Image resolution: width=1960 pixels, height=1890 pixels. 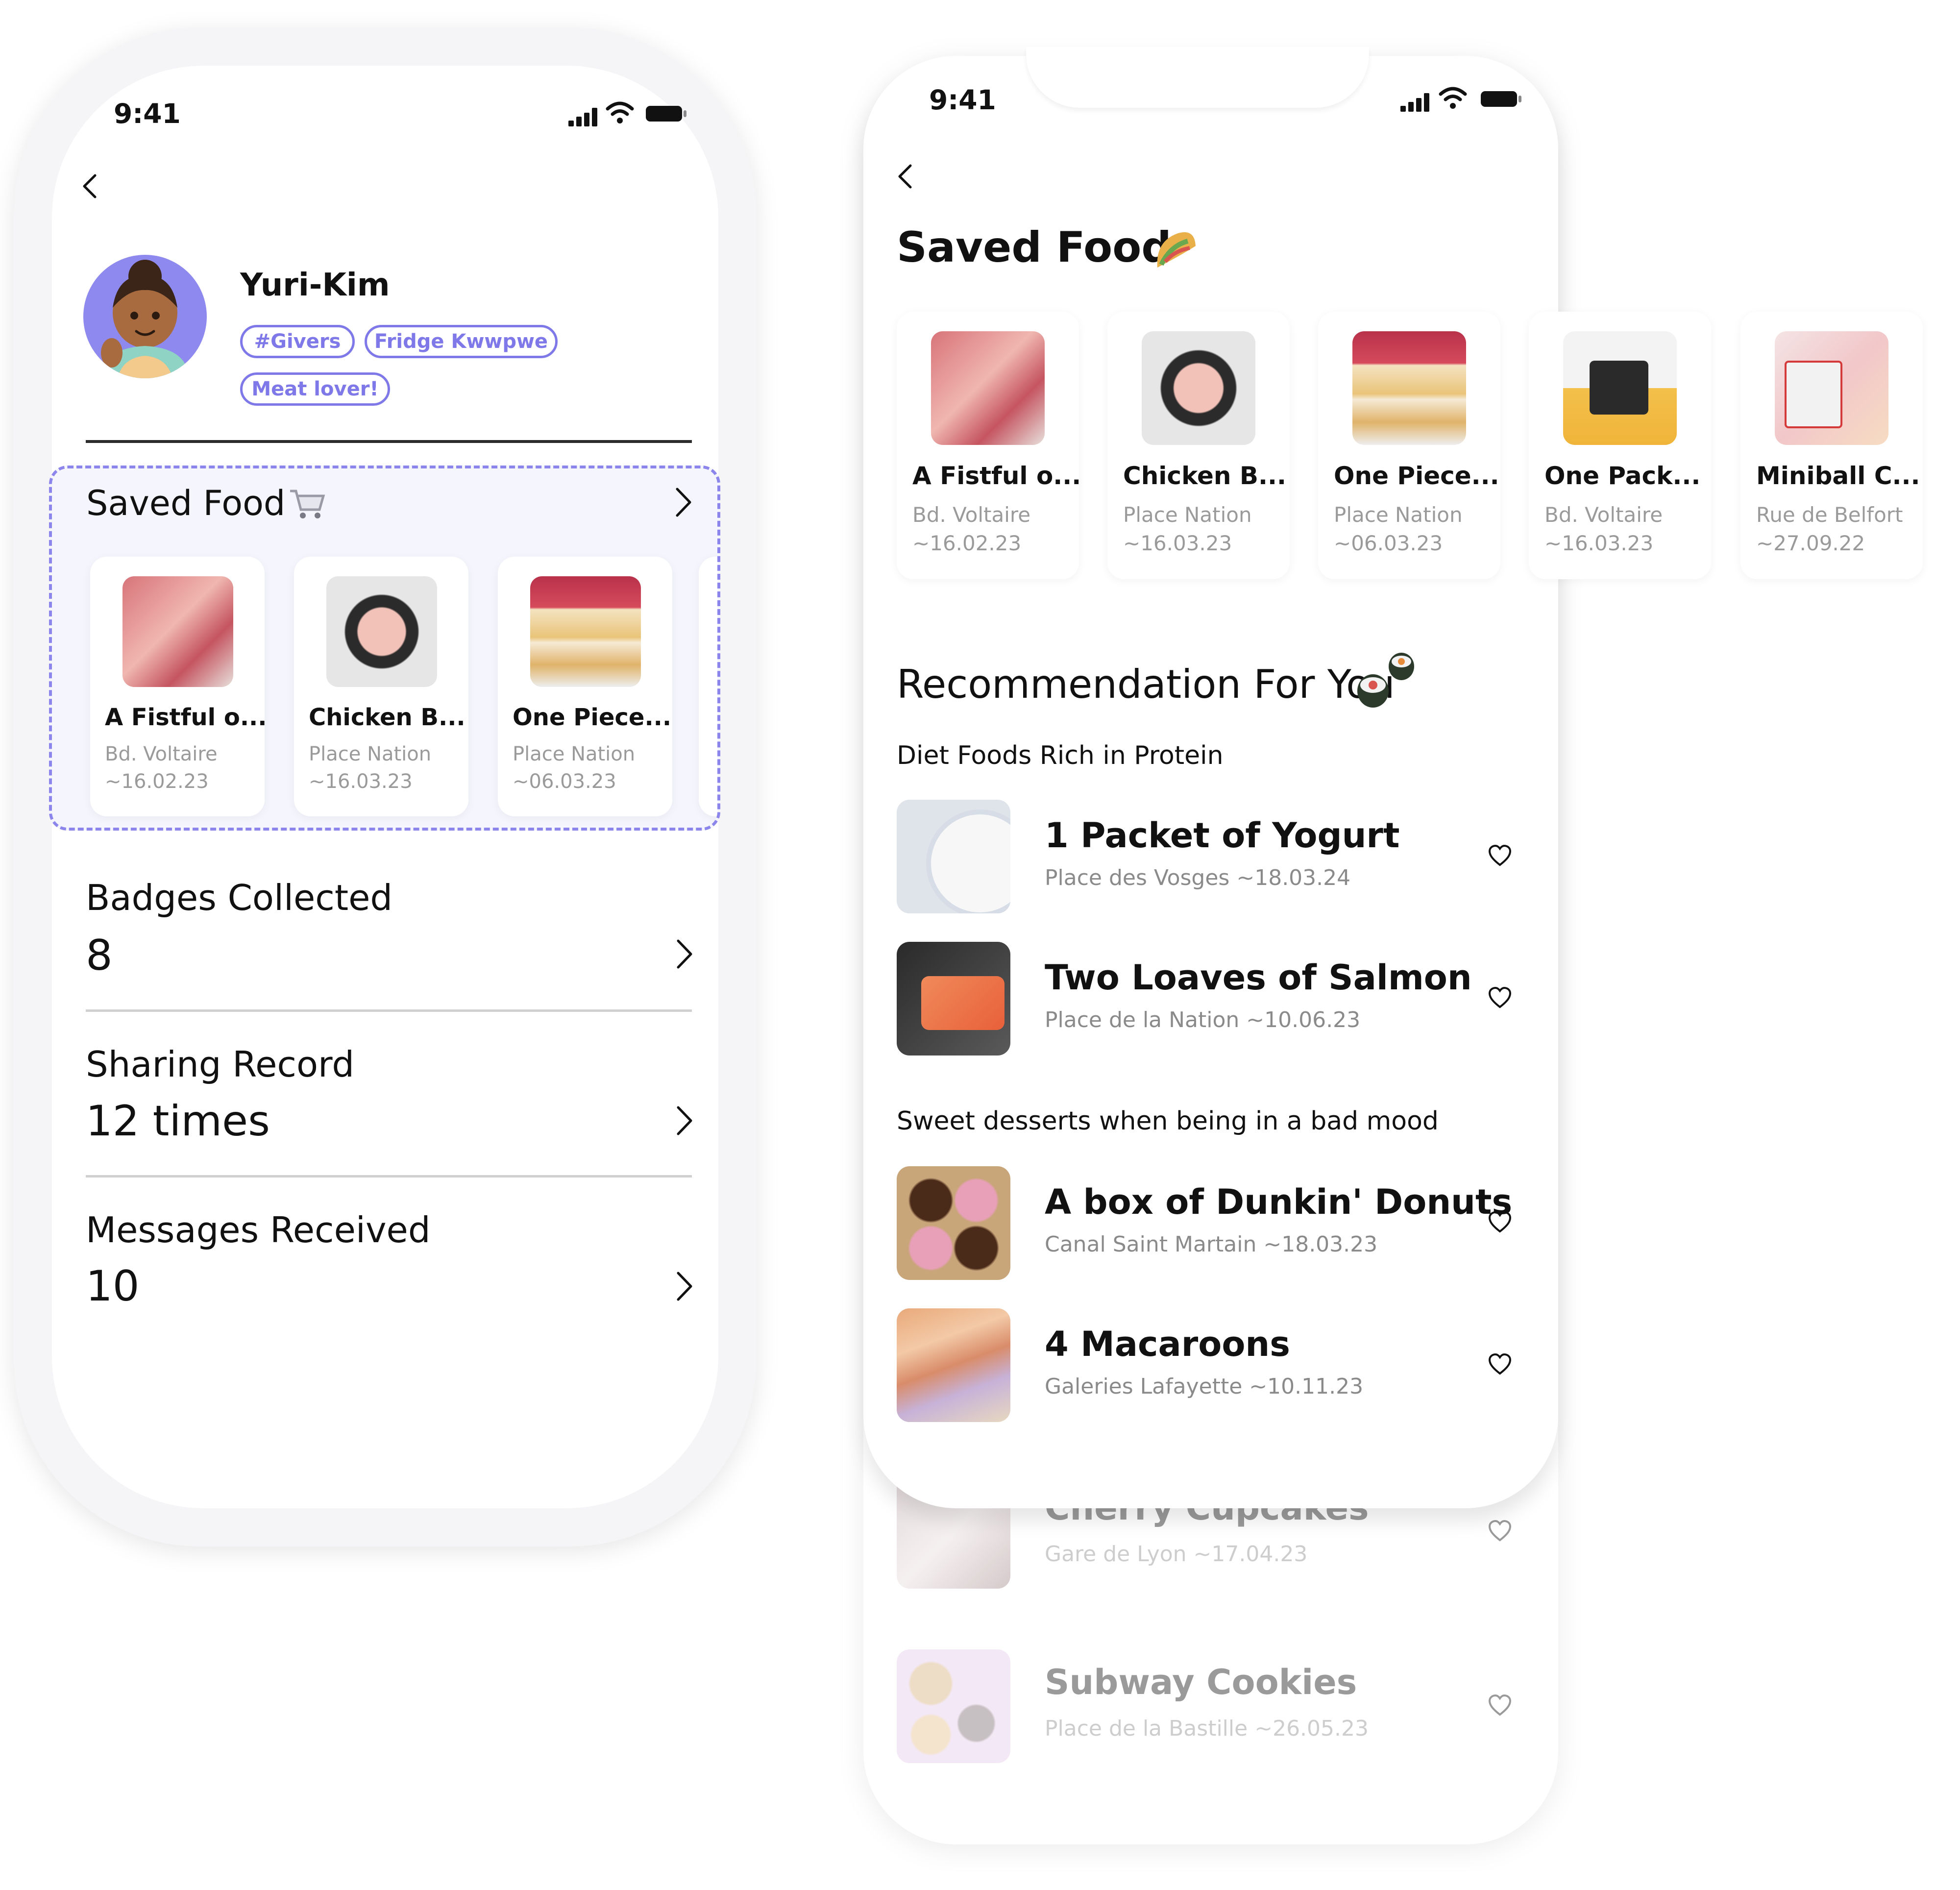 I want to click on item-meta: Place des Vosges ~18.03.24, so click(x=1198, y=877).